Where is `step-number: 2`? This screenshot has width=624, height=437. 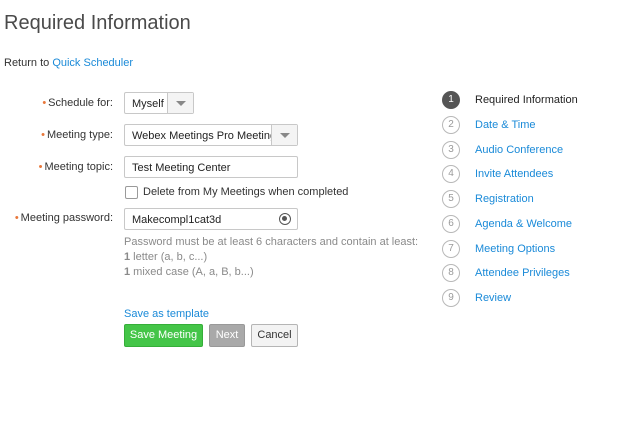
step-number: 2 is located at coordinates (451, 125).